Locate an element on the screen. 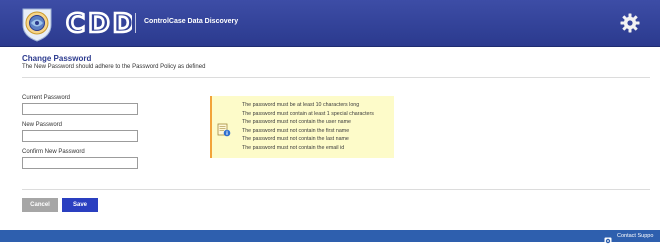 This screenshot has height=250, width=660. confirm-password-field is located at coordinates (80, 163).